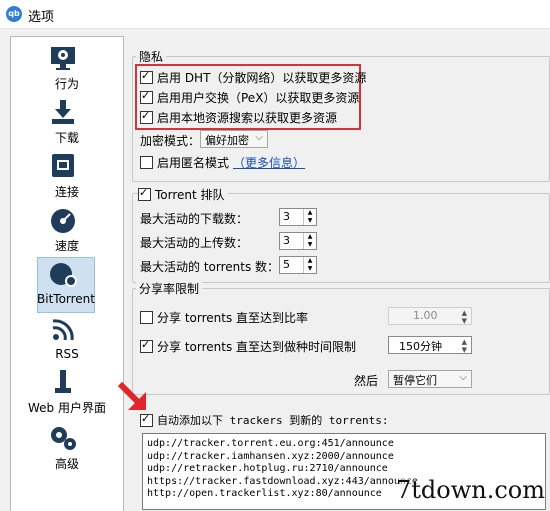 This screenshot has width=550, height=511. What do you see at coordinates (415, 380) in the screenshot?
I see `then-action-value: 暂停它们` at bounding box center [415, 380].